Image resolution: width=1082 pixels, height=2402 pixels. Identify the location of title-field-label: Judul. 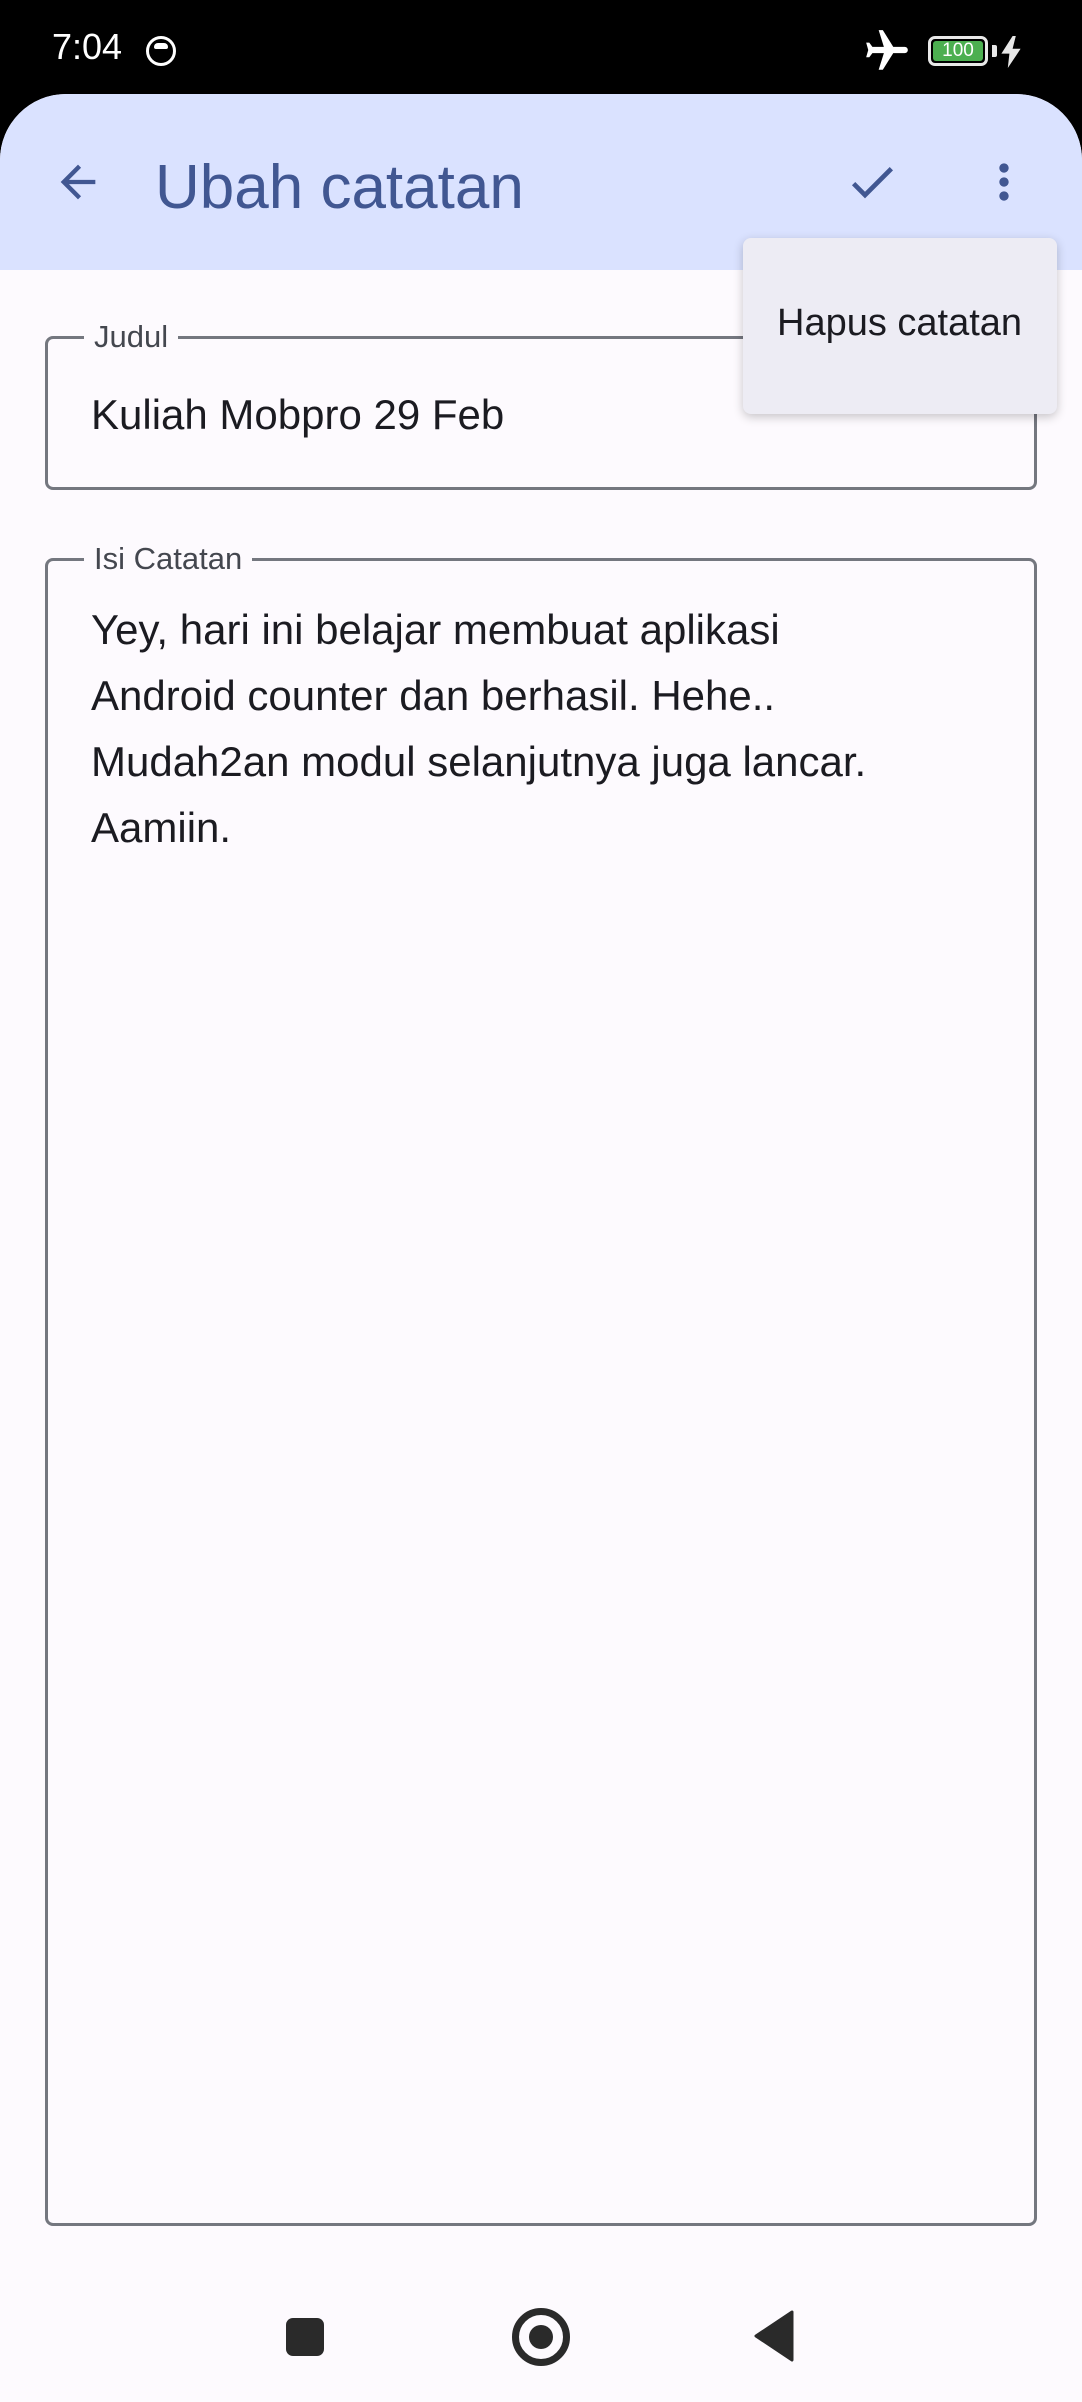
(131, 337).